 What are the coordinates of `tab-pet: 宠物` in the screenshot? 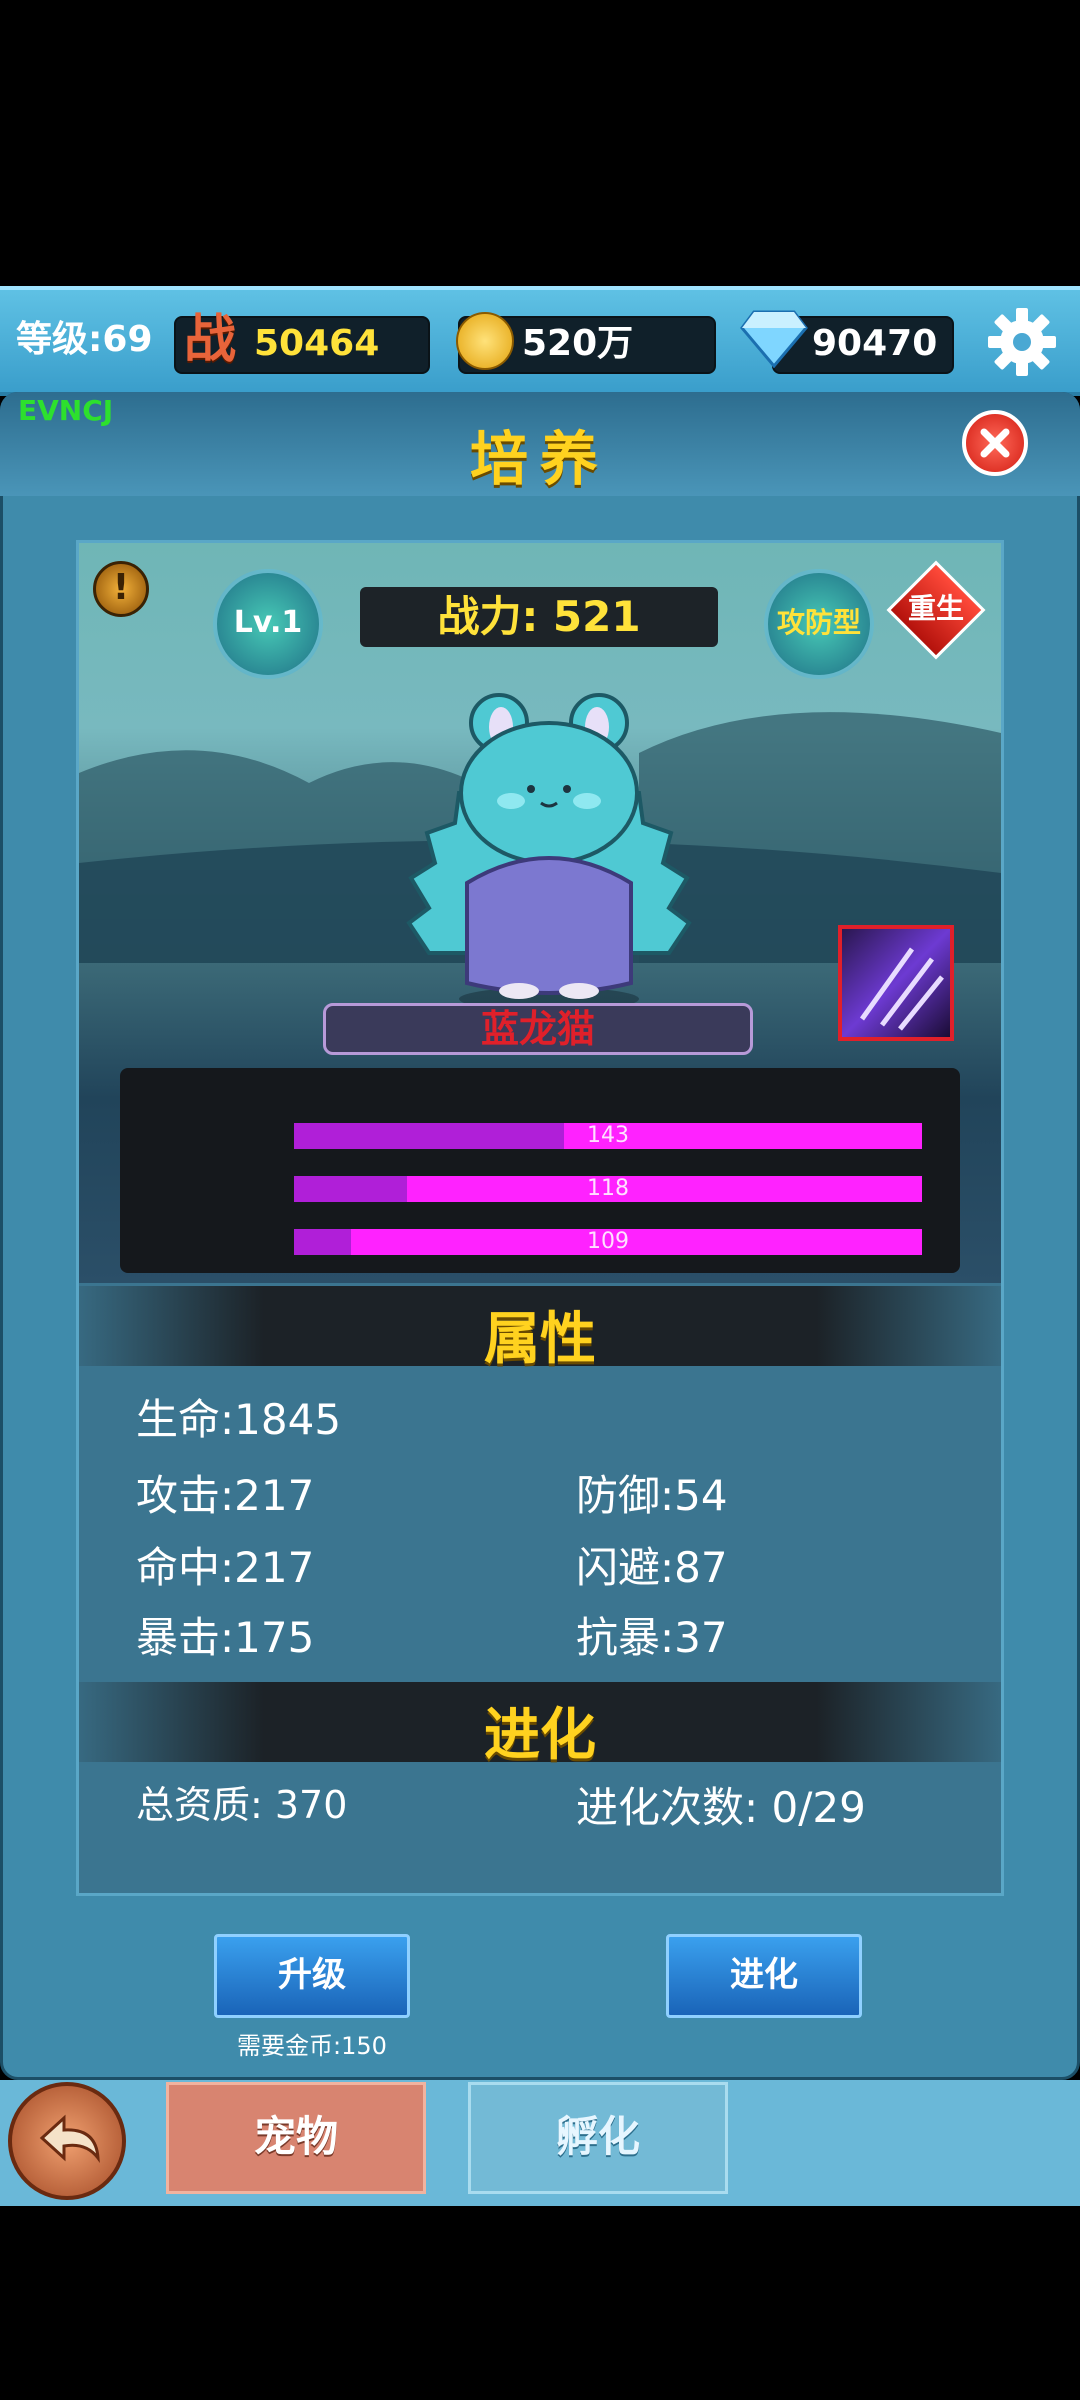 It's located at (296, 2138).